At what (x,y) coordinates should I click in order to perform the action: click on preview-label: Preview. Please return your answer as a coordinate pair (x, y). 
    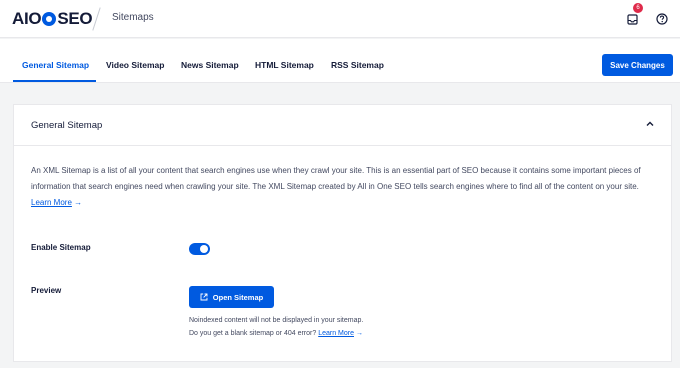
    Looking at the image, I should click on (46, 290).